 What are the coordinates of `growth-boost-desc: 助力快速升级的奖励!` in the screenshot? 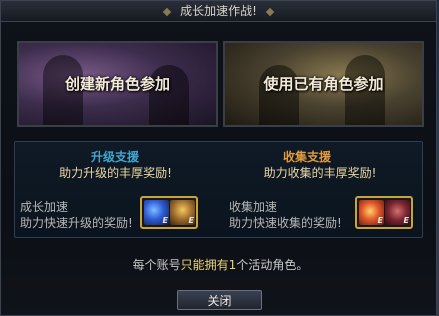 It's located at (76, 223).